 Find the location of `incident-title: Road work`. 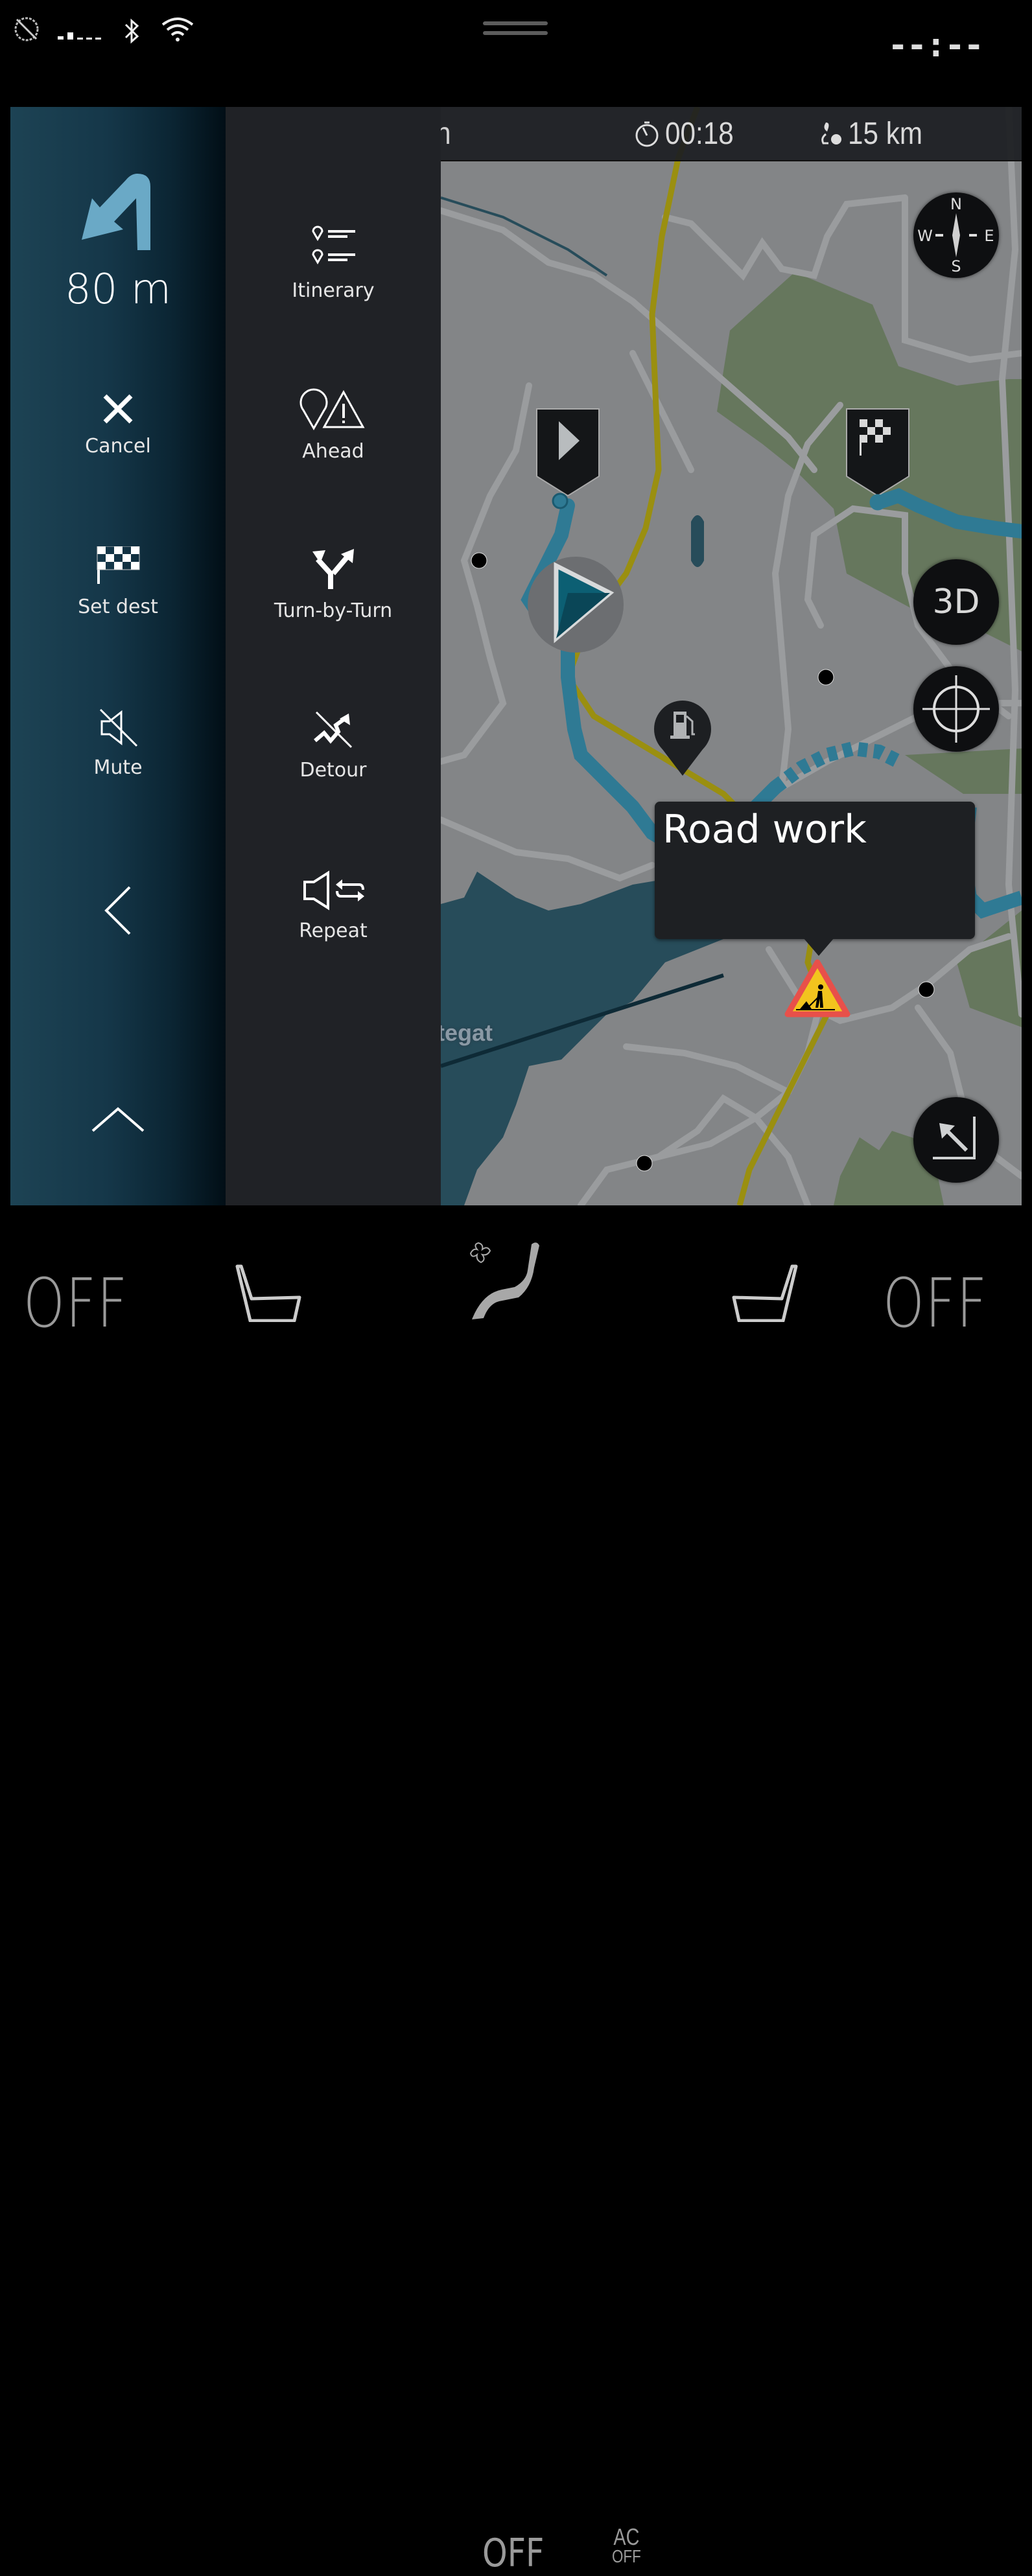

incident-title: Road work is located at coordinates (765, 830).